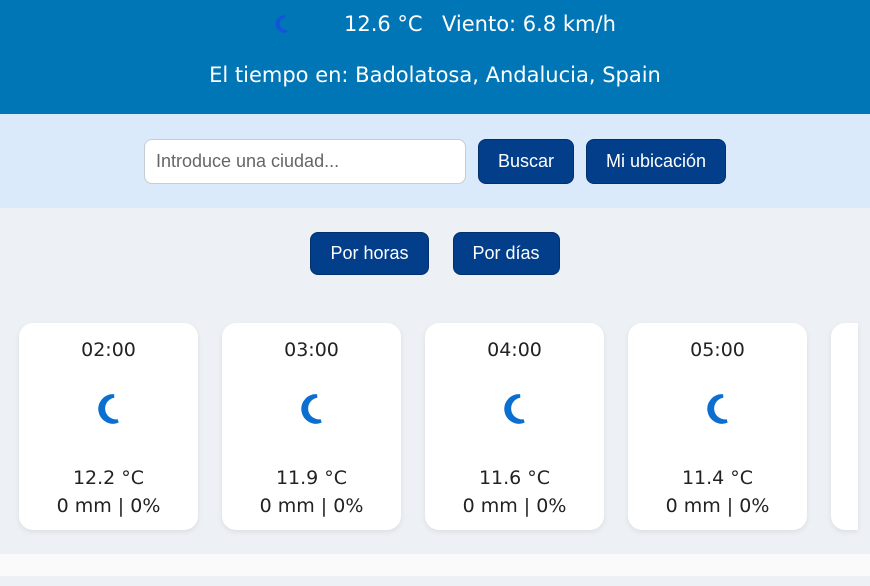 The width and height of the screenshot is (870, 586). I want to click on hourly-button: Por horas, so click(369, 253).